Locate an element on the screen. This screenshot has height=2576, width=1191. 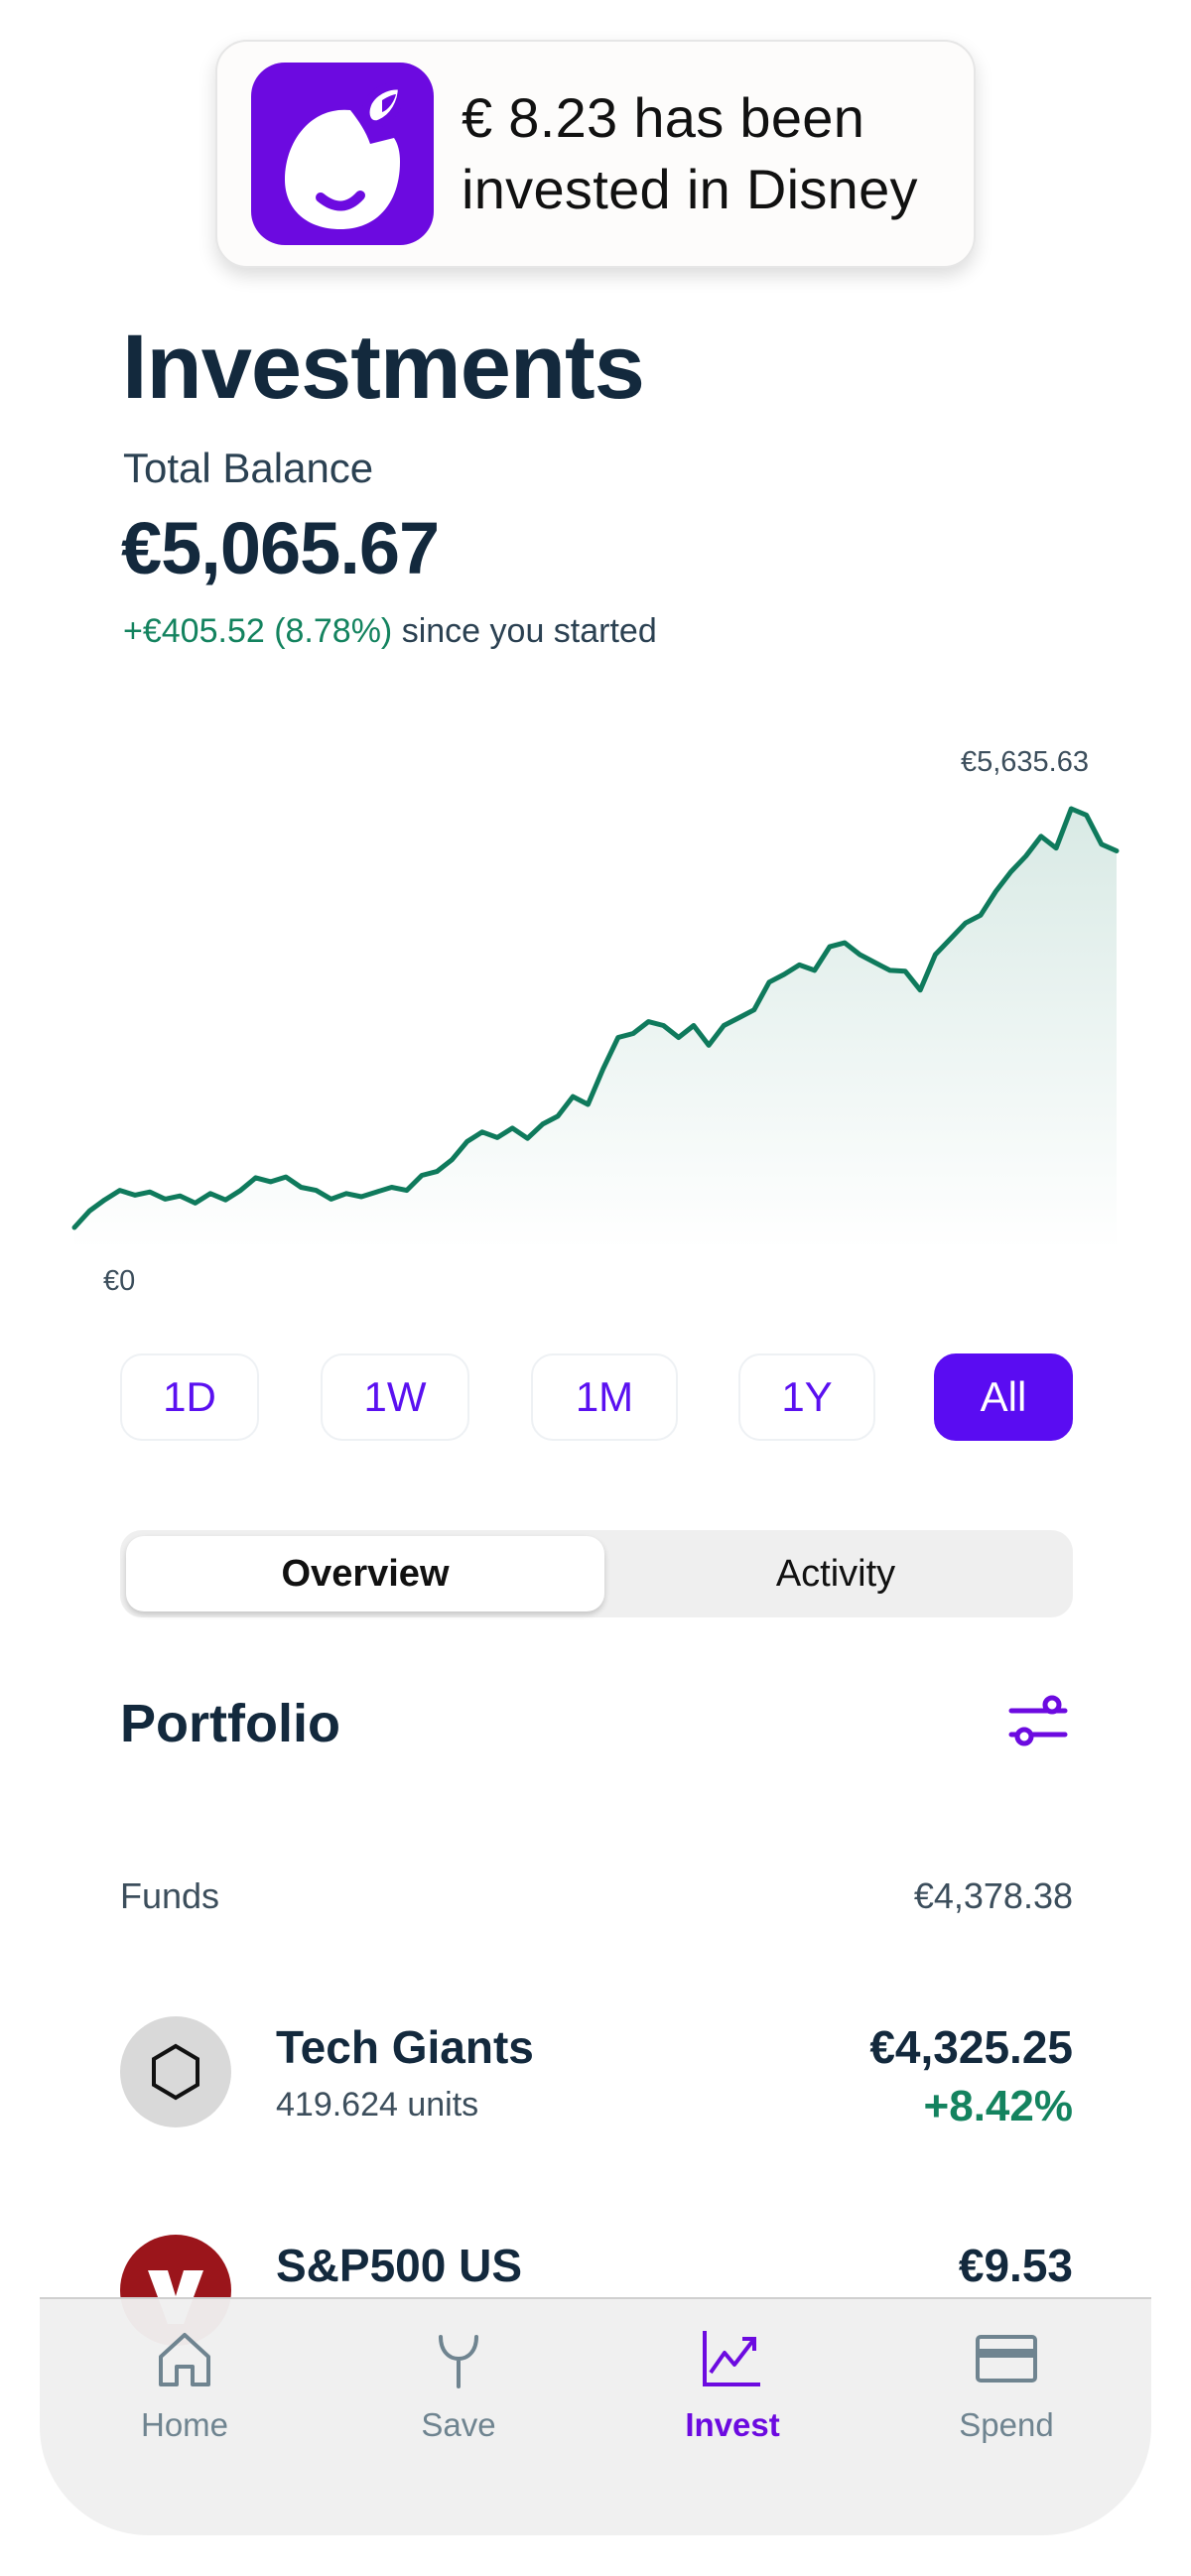
chart-trend-icon is located at coordinates (732, 2359).